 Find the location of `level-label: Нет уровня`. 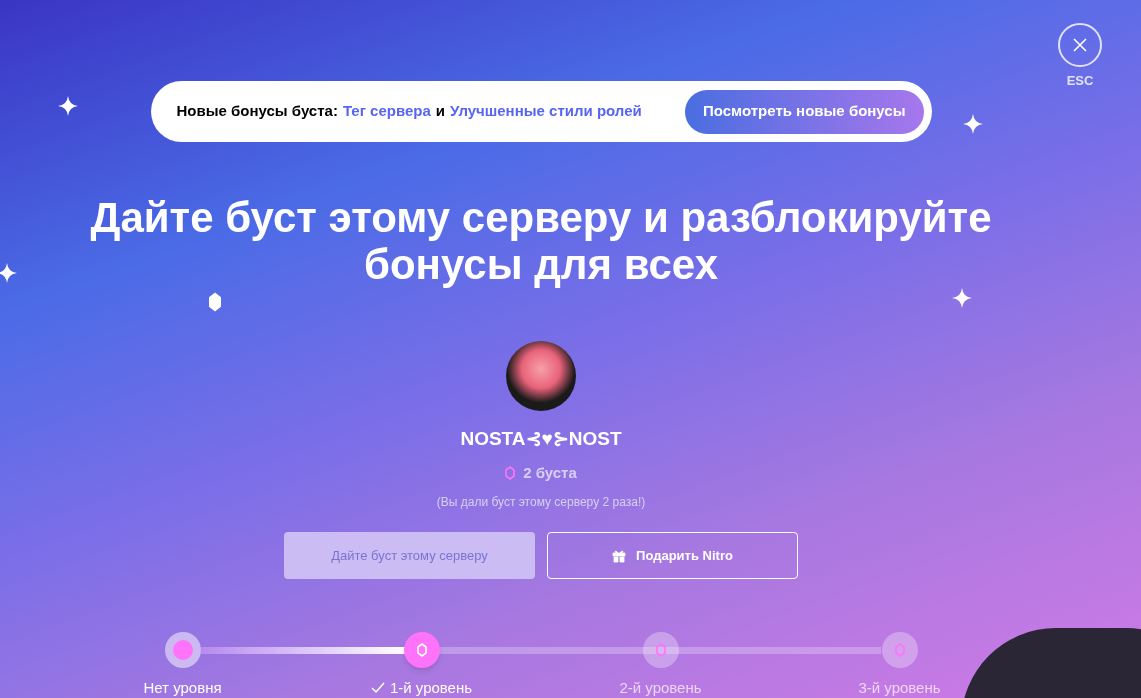

level-label: Нет уровня is located at coordinates (182, 688).